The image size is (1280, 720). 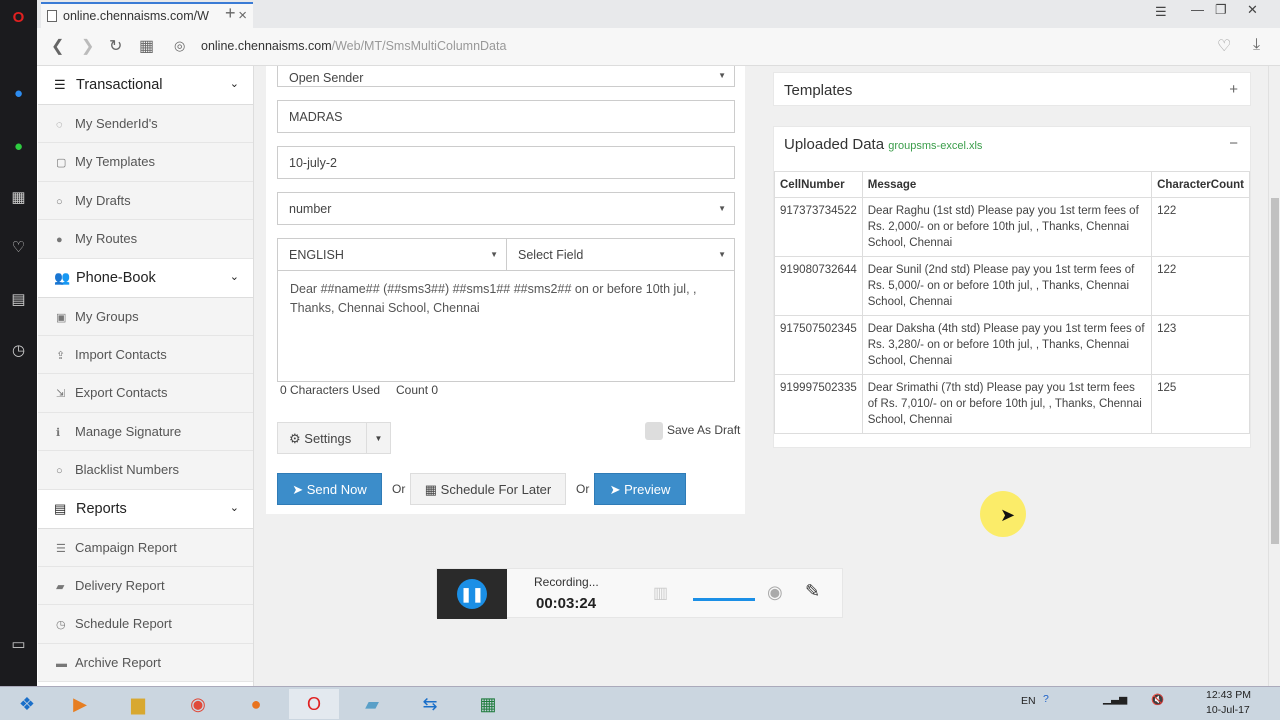 I want to click on sidebar-toggle-icon: ▭, so click(x=18, y=644).